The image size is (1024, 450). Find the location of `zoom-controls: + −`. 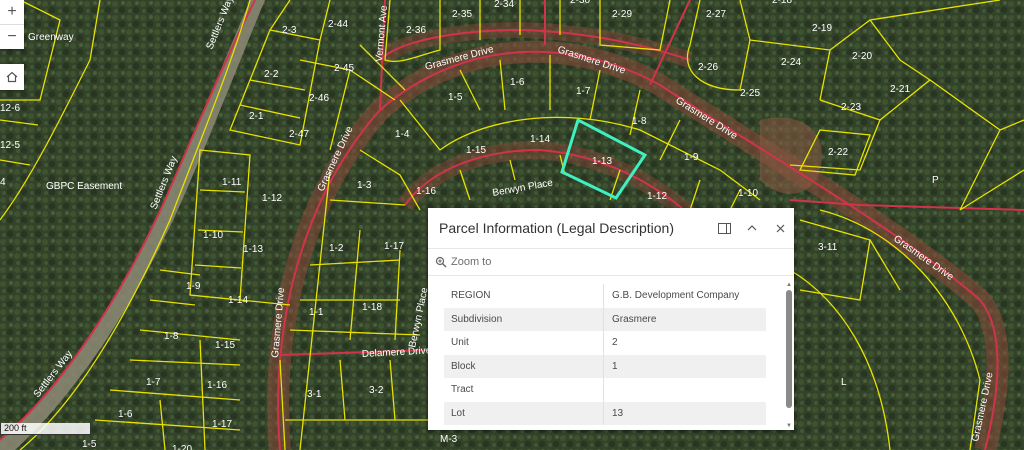

zoom-controls: + − is located at coordinates (12, 24).